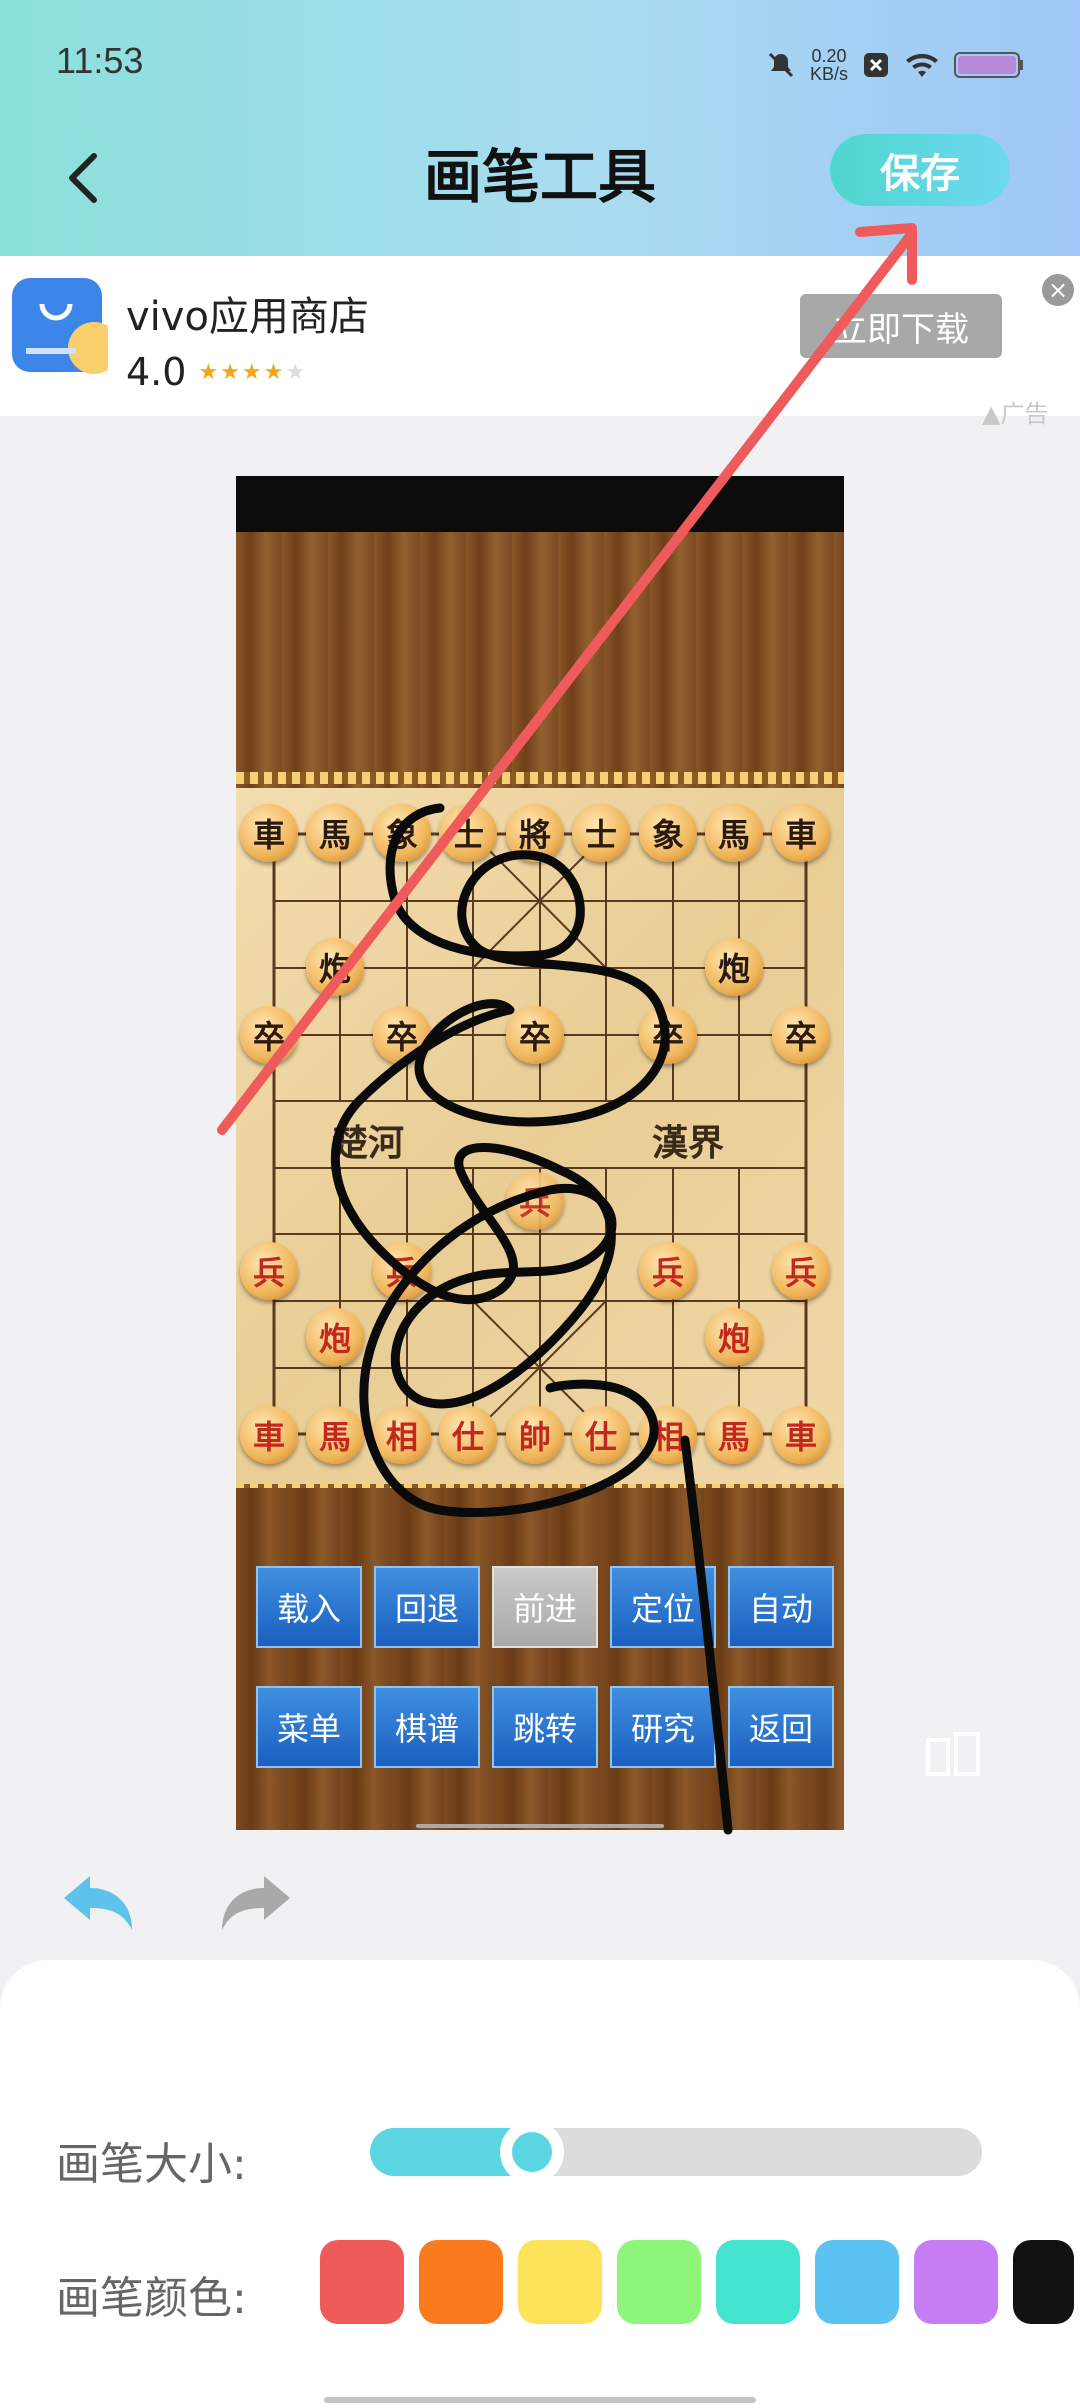  What do you see at coordinates (540, 2400) in the screenshot?
I see `home-indicator` at bounding box center [540, 2400].